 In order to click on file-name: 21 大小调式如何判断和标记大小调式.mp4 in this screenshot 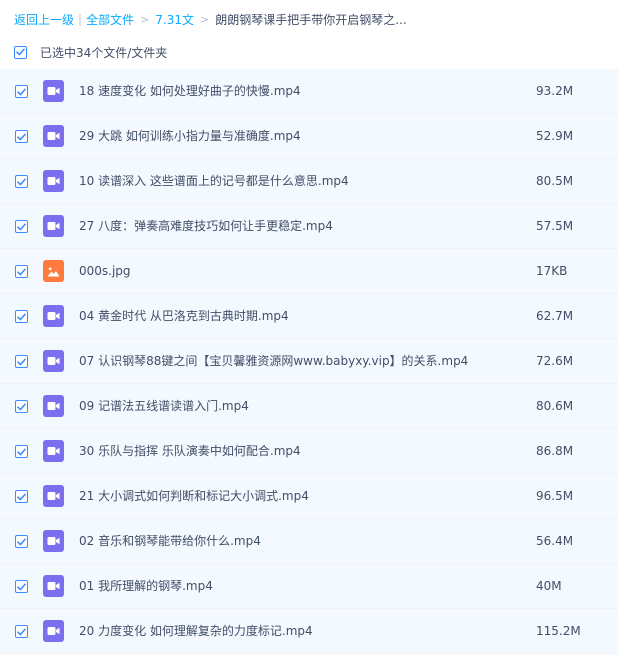, I will do `click(194, 496)`.